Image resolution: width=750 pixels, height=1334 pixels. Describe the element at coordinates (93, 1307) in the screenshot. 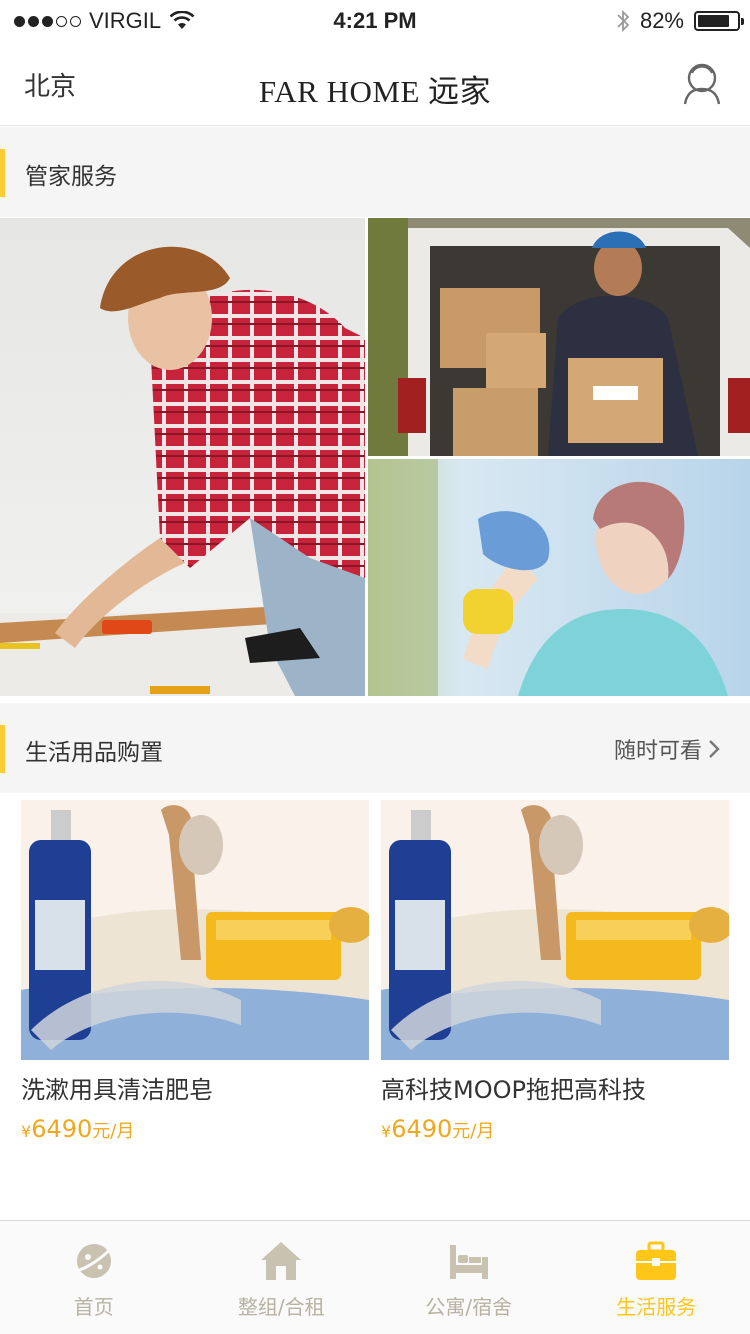

I see `tab-label: 首页` at that location.